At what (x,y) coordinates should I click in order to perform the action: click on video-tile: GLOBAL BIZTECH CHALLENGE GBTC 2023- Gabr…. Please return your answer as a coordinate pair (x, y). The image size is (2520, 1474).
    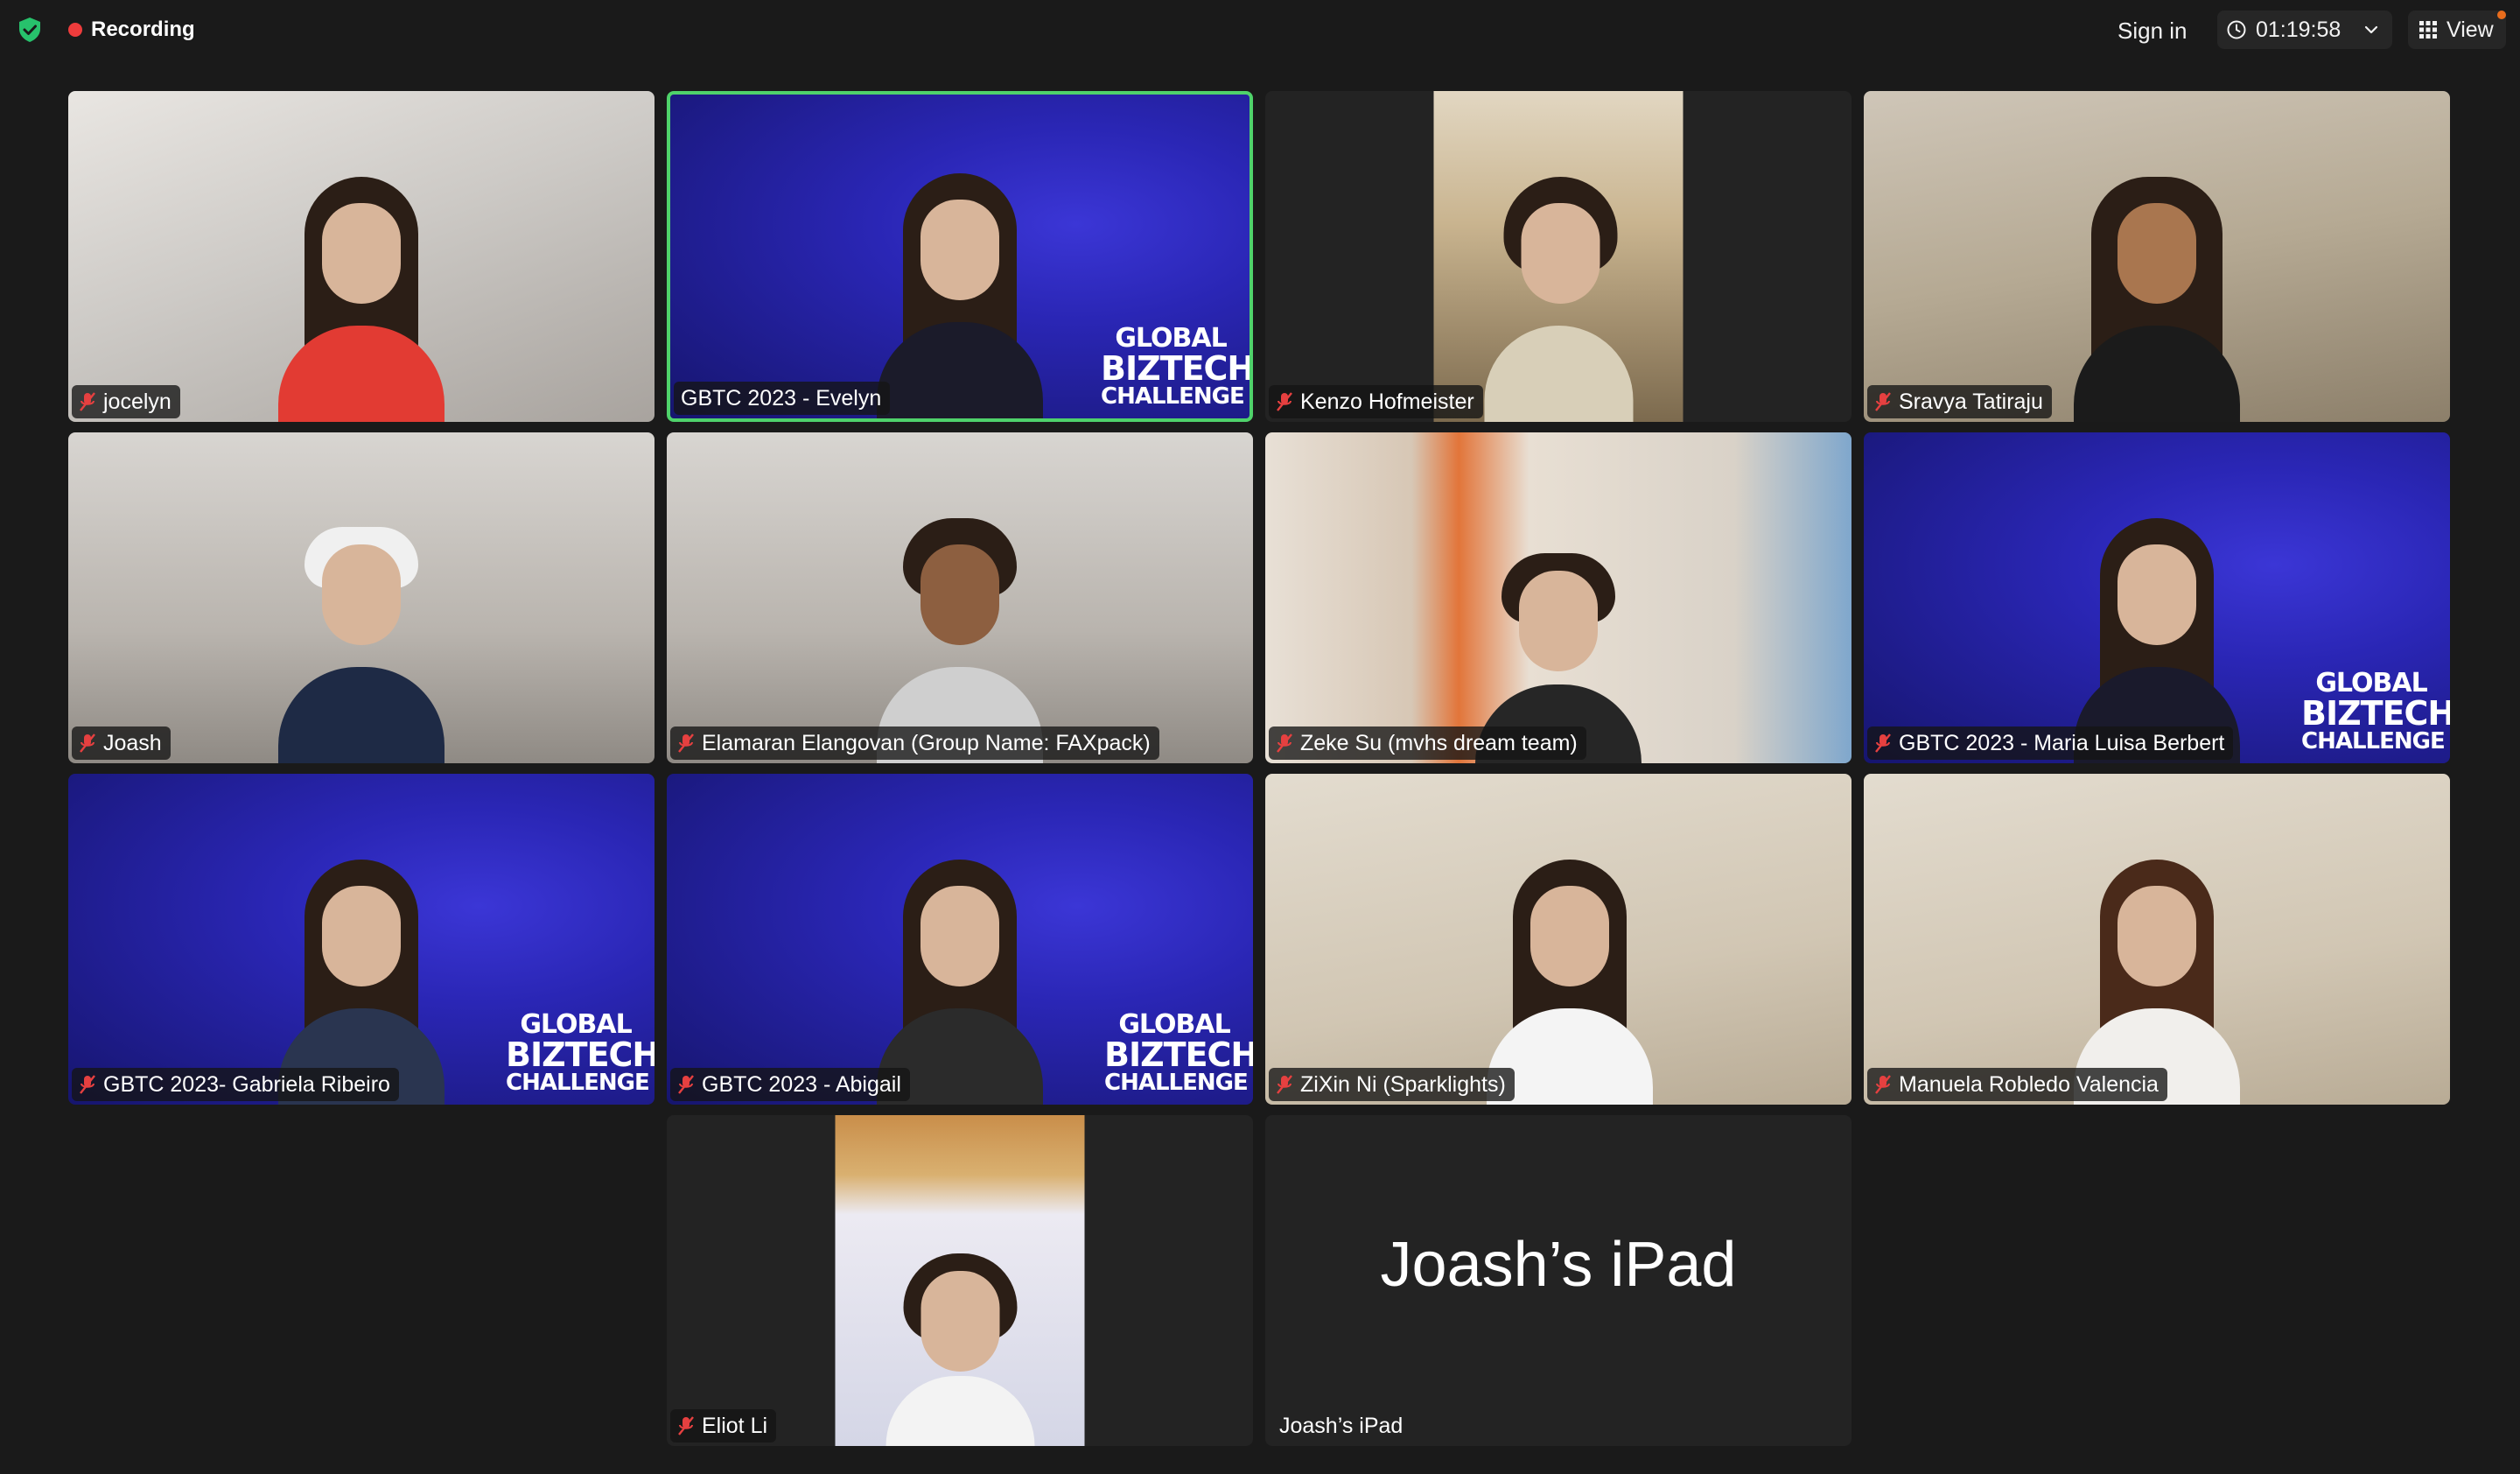
    Looking at the image, I should click on (361, 939).